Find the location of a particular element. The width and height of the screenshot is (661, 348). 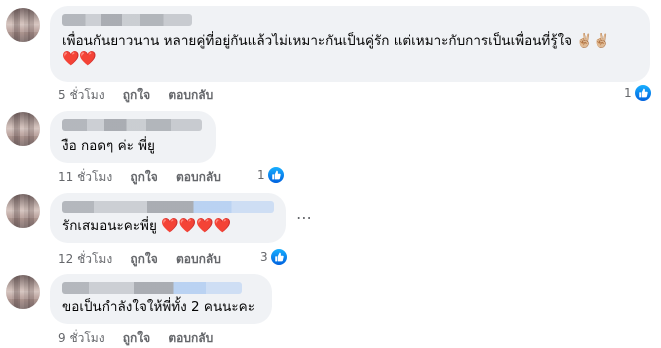

comment-actions: 11 ชั่วโมง ถูกใจ ตอบกลับ is located at coordinates (146, 177).